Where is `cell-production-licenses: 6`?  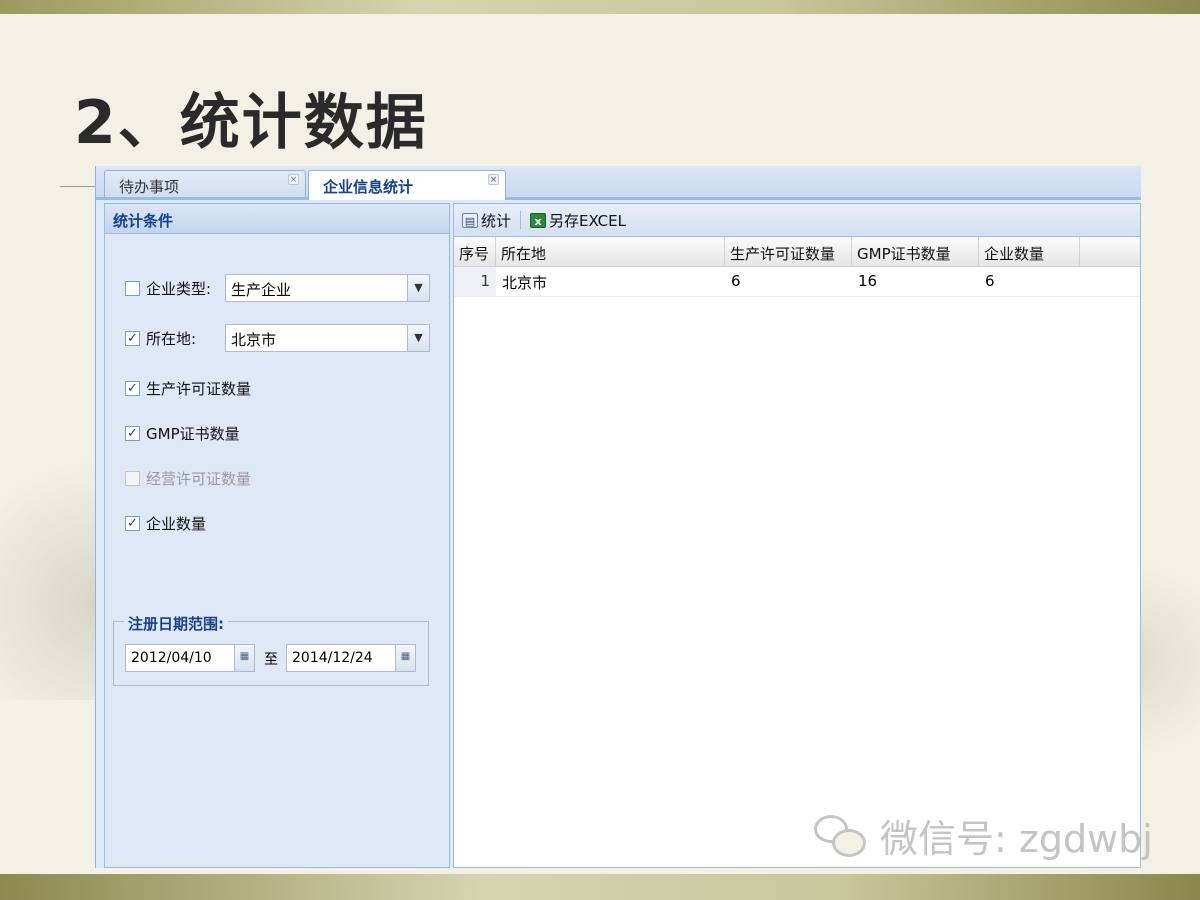
cell-production-licenses: 6 is located at coordinates (736, 281).